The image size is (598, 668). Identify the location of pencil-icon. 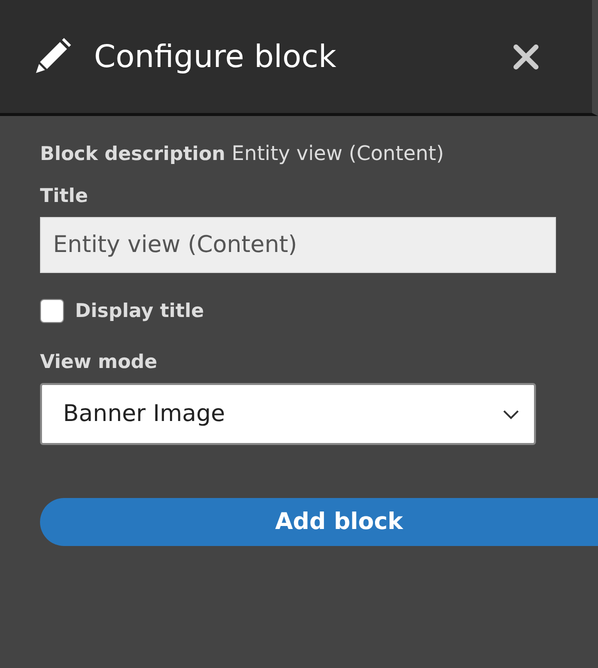
(53, 57).